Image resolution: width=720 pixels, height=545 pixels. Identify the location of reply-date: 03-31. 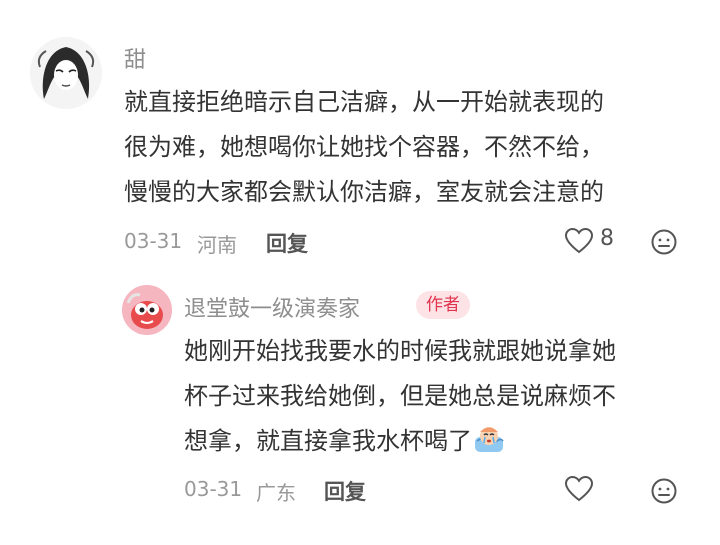
(213, 489).